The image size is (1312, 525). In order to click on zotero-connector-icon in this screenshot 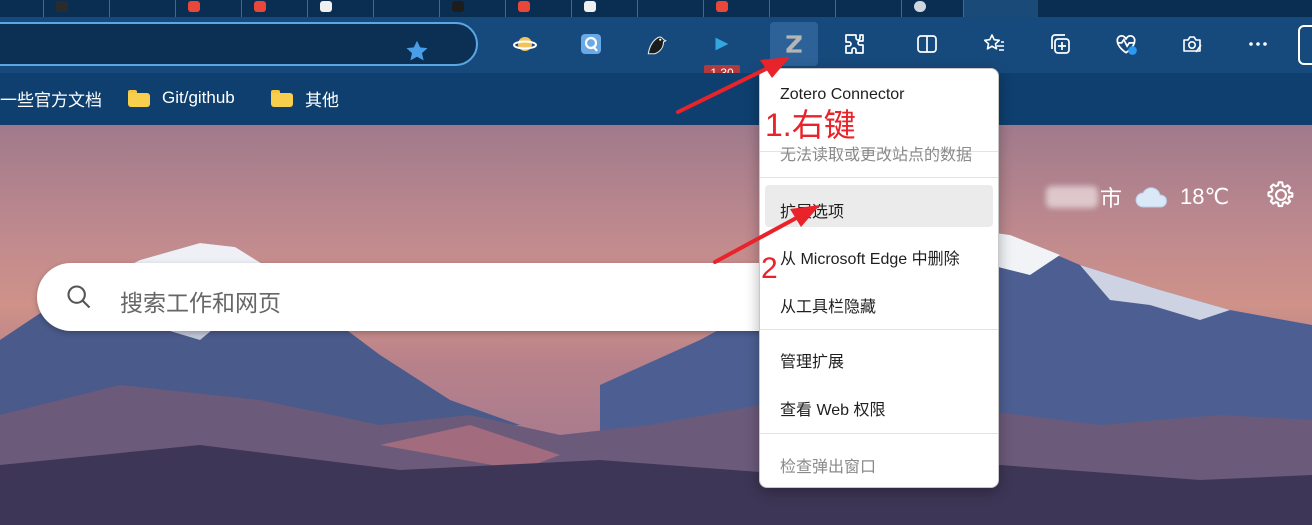, I will do `click(794, 44)`.